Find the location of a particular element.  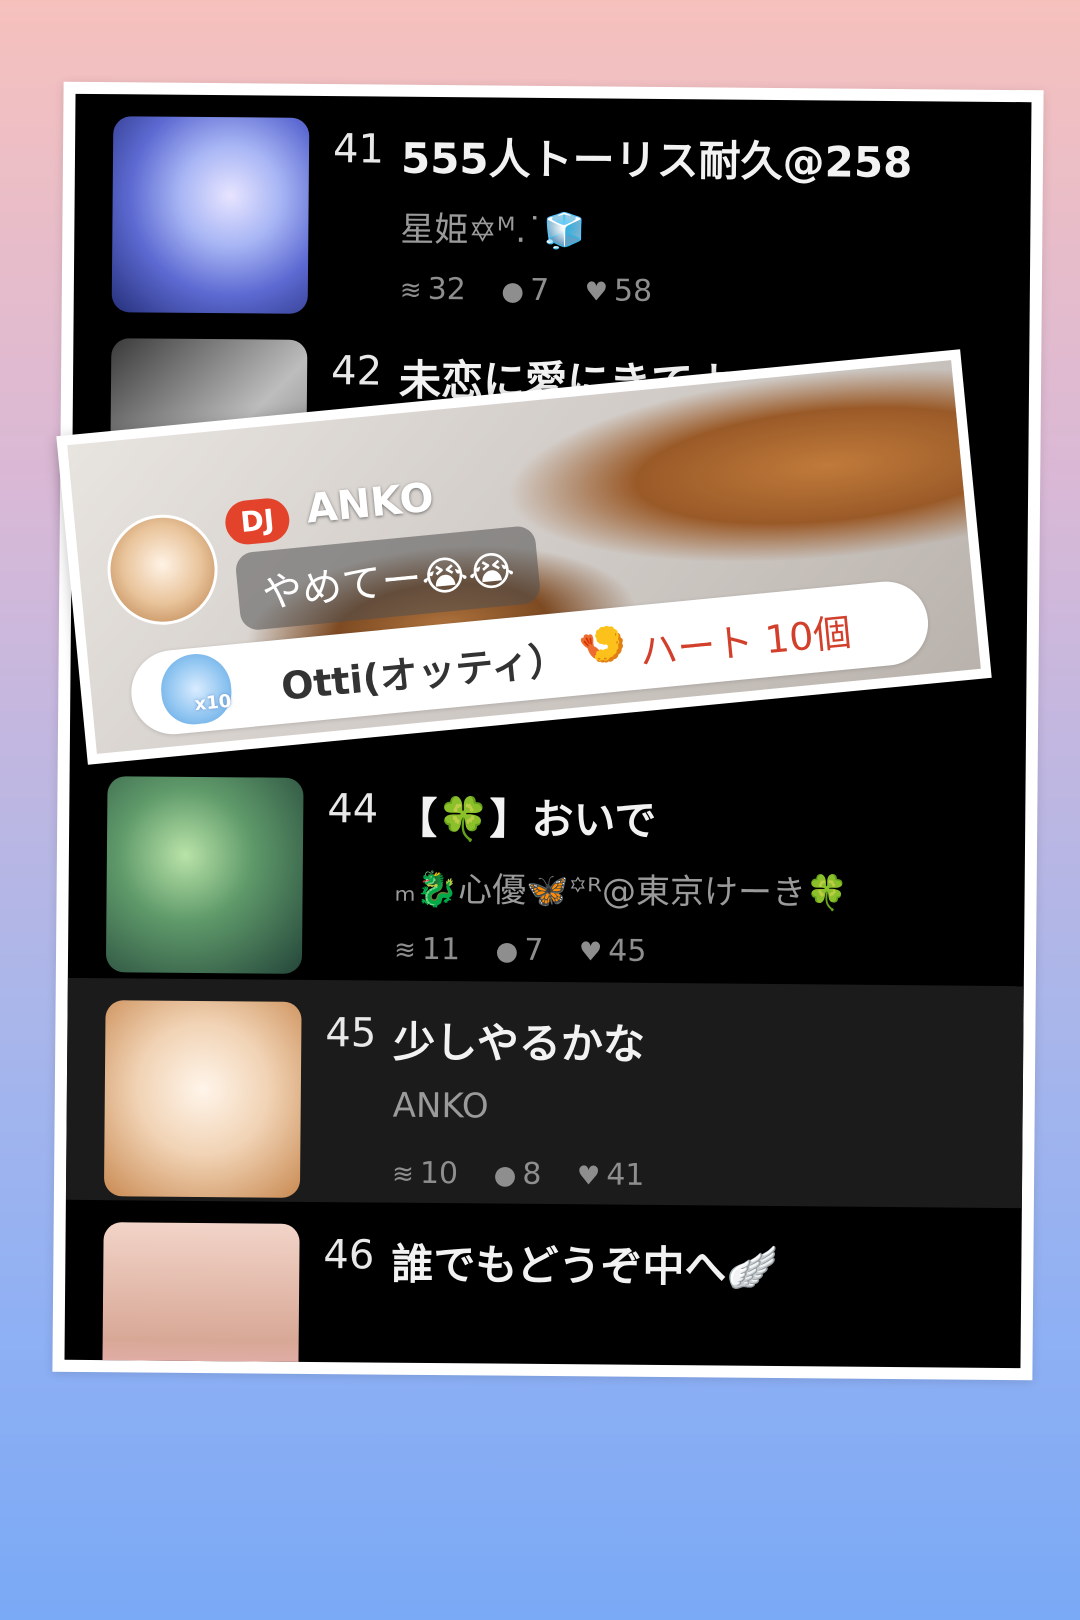

room-stats: ≋ 10 ● 8 ♥ 41 is located at coordinates (531, 1174).